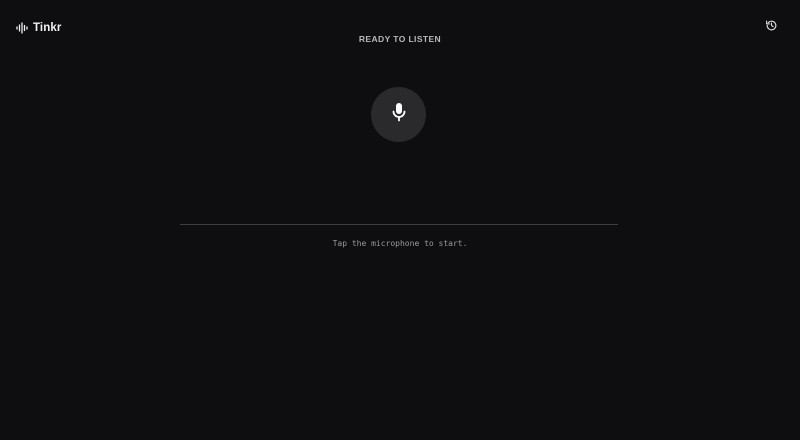 This screenshot has width=800, height=440. I want to click on microphone-button, so click(398, 114).